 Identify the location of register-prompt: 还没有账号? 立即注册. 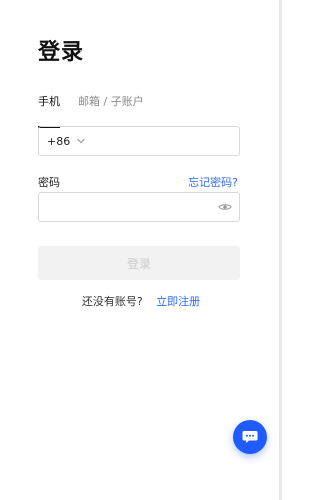
(141, 301).